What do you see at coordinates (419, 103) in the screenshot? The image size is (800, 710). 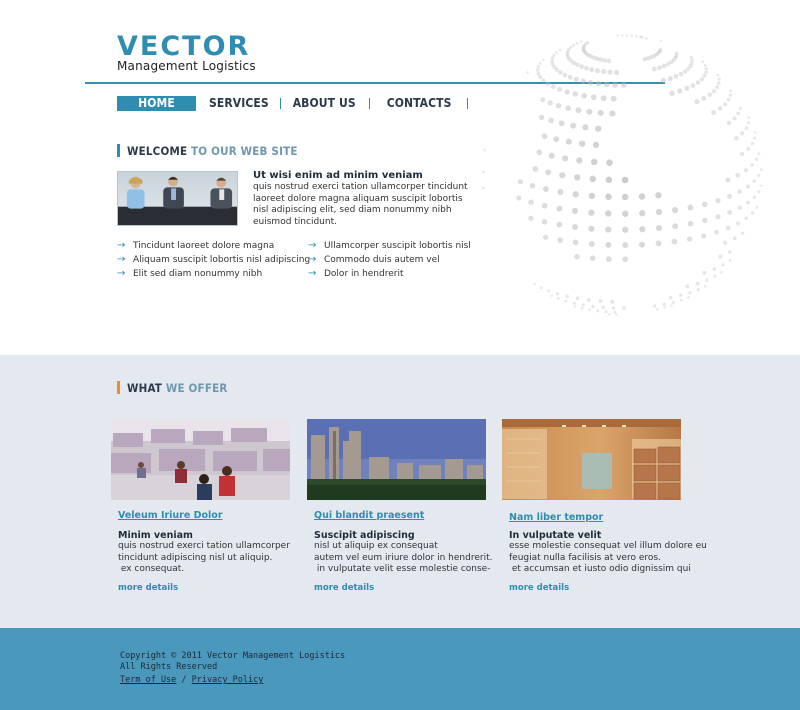 I see `nav-contacts: CONTACTS` at bounding box center [419, 103].